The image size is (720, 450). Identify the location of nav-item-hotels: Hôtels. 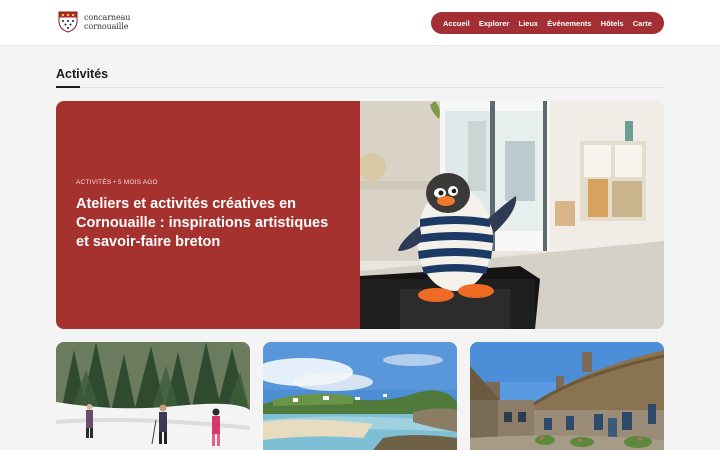
(612, 23).